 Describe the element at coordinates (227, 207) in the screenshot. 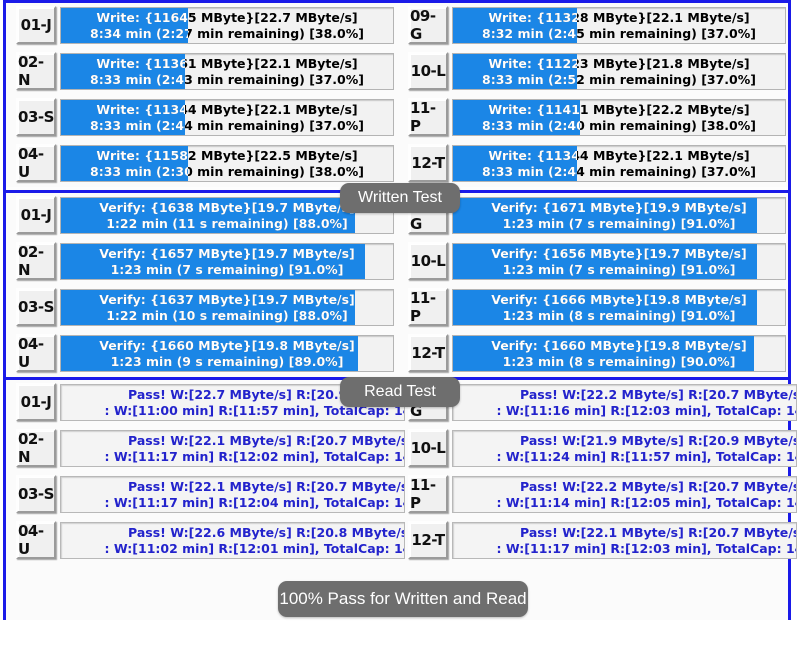

I see `progress-text-line1-highlight: Verify: {1638 MByte}[19.7 MByte/s]` at that location.